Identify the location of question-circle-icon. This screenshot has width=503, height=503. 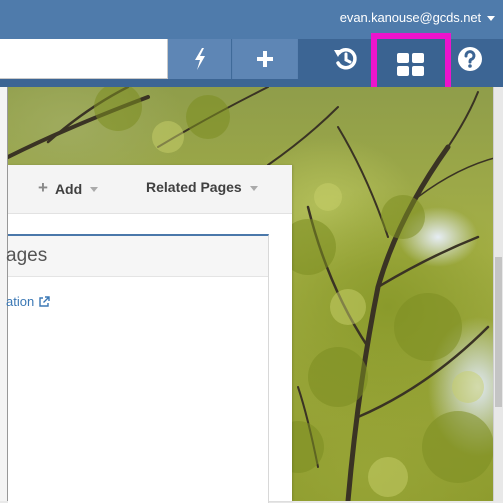
(470, 59).